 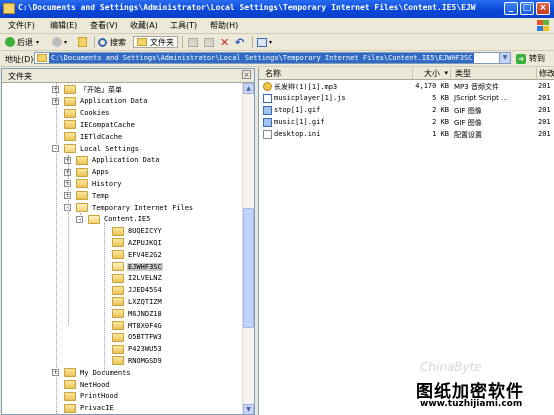 What do you see at coordinates (530, 58) in the screenshot?
I see `go-button: ➜ 转到` at bounding box center [530, 58].